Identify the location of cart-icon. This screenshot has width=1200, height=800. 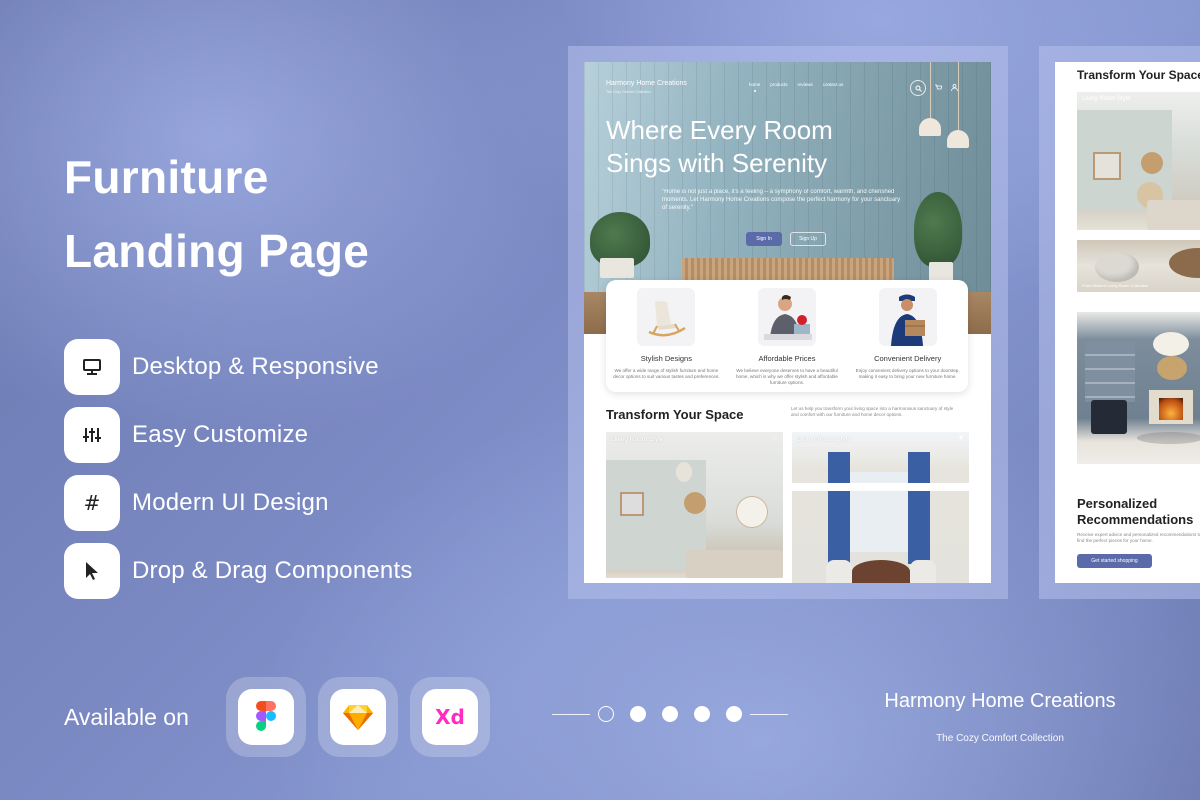
(939, 88).